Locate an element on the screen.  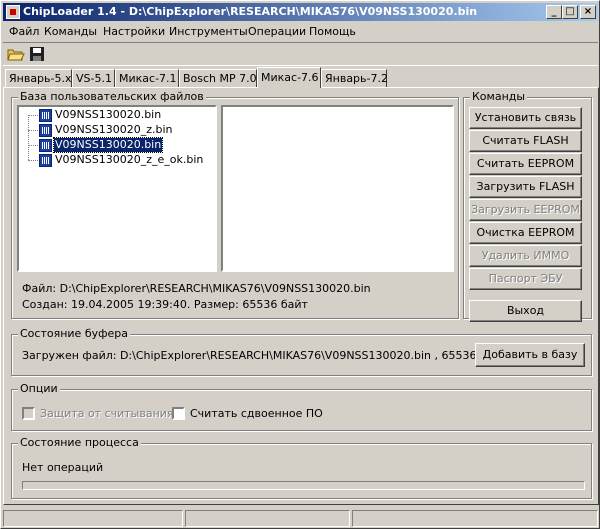
file-name: V09NSS130020_z_e_ok.bin is located at coordinates (129, 159).